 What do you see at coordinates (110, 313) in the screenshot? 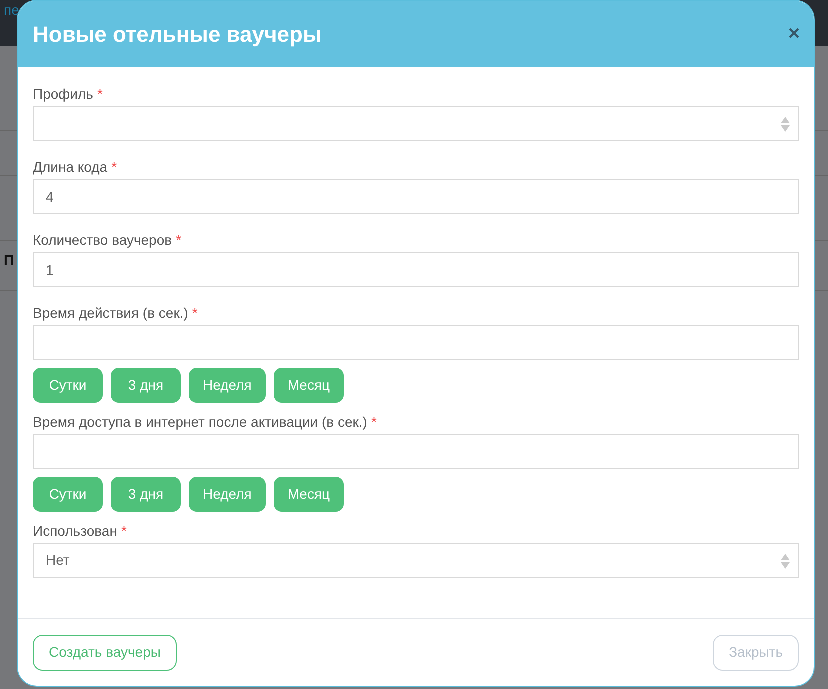
I see `field-label: Время действия (в сек.)` at bounding box center [110, 313].